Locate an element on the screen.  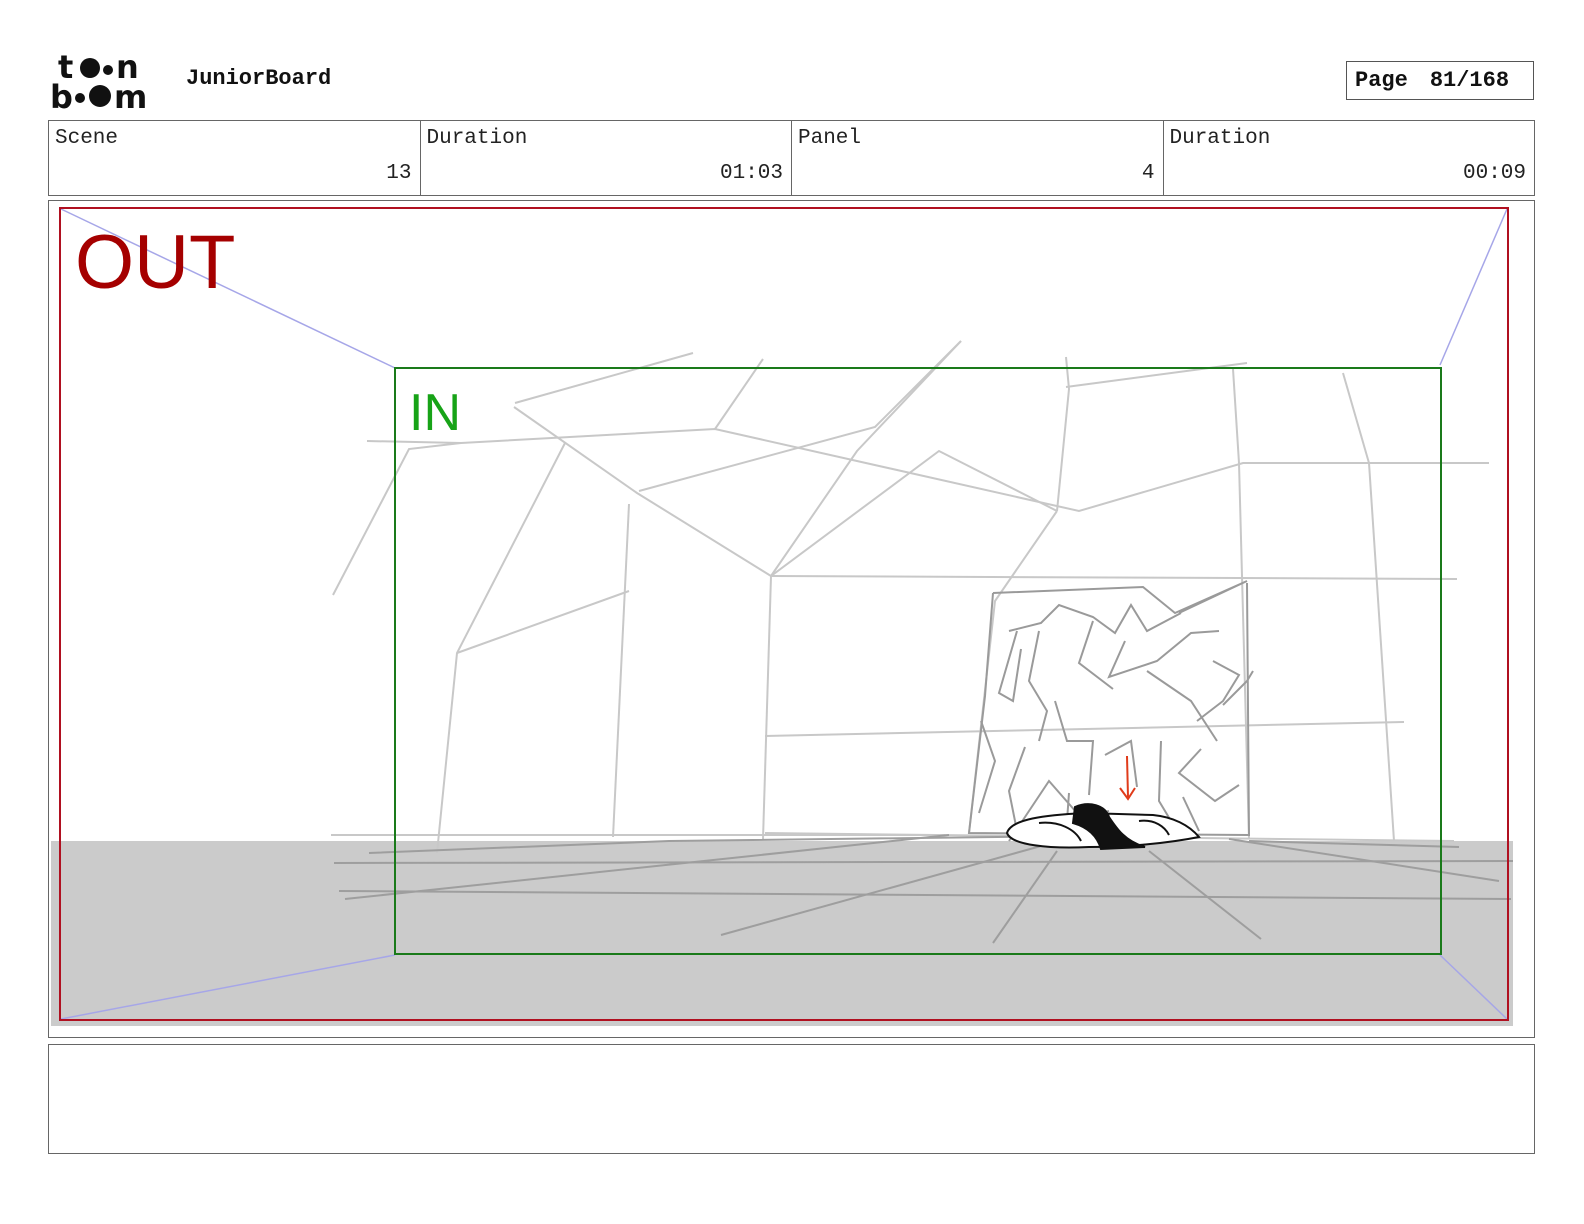
scene-duration-label: Duration is located at coordinates (477, 138).